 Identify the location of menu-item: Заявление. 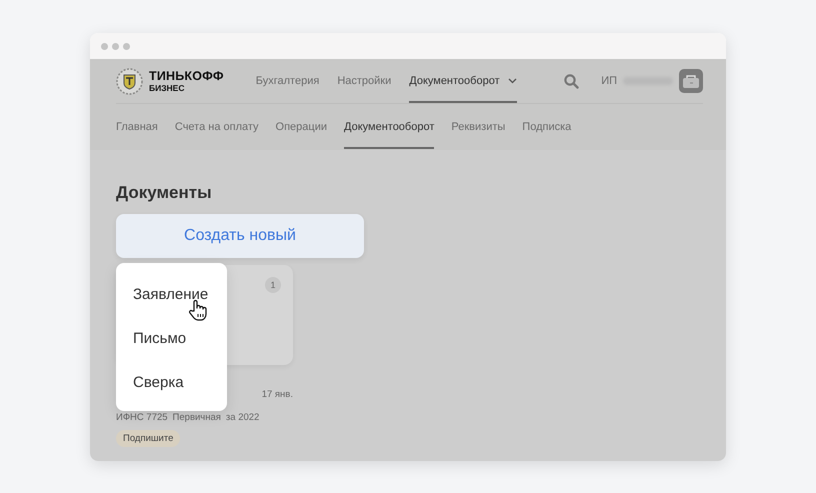
(170, 294).